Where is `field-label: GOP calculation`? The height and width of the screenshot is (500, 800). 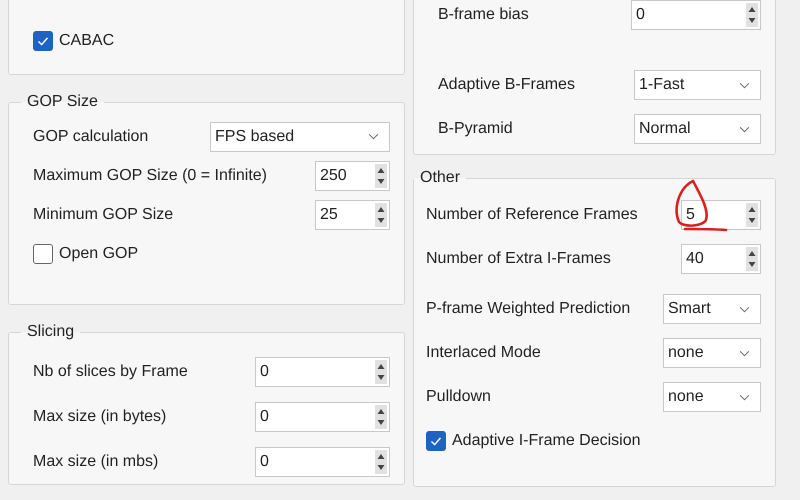 field-label: GOP calculation is located at coordinates (90, 137).